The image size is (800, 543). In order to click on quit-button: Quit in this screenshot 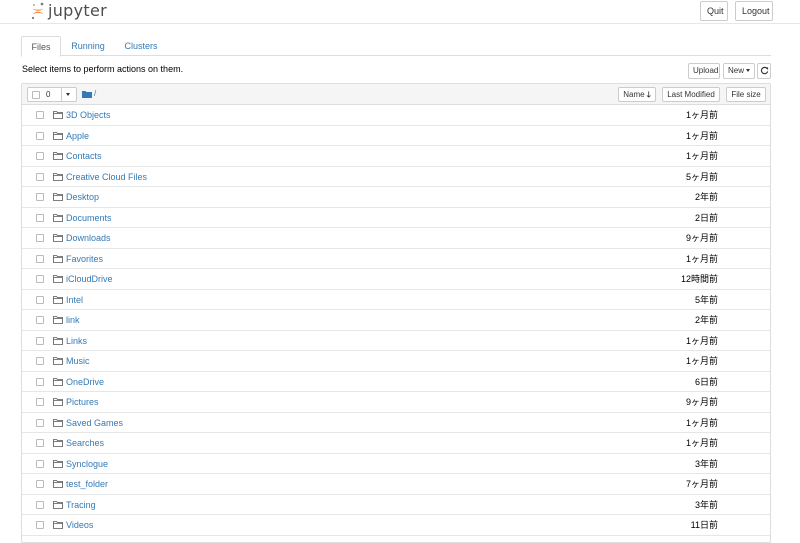, I will do `click(714, 11)`.